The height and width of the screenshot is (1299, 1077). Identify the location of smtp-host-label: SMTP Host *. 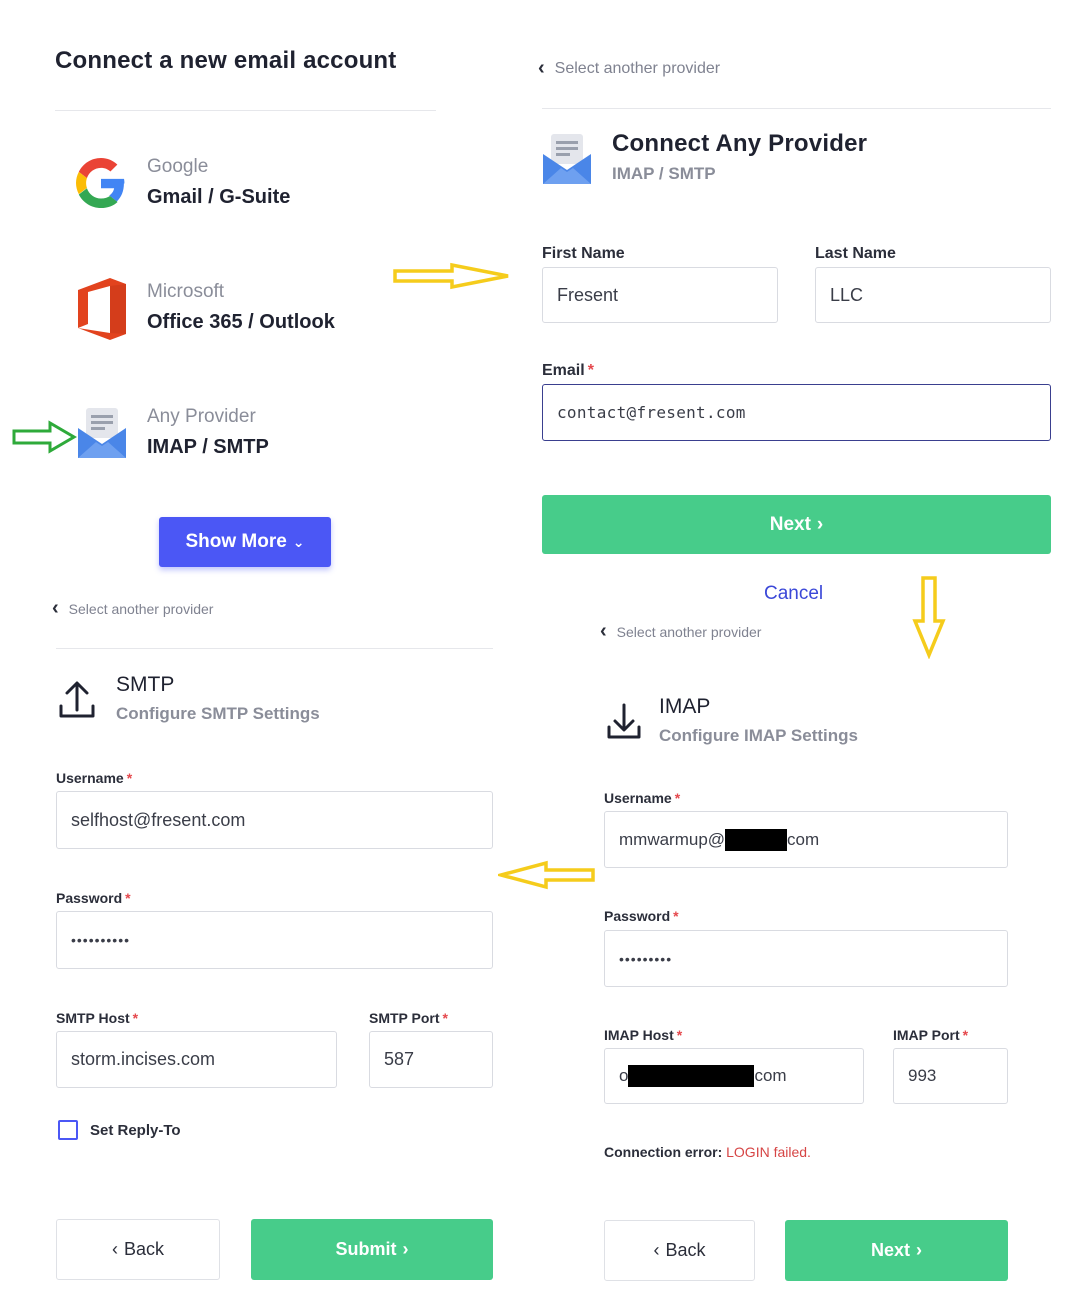
(97, 1018).